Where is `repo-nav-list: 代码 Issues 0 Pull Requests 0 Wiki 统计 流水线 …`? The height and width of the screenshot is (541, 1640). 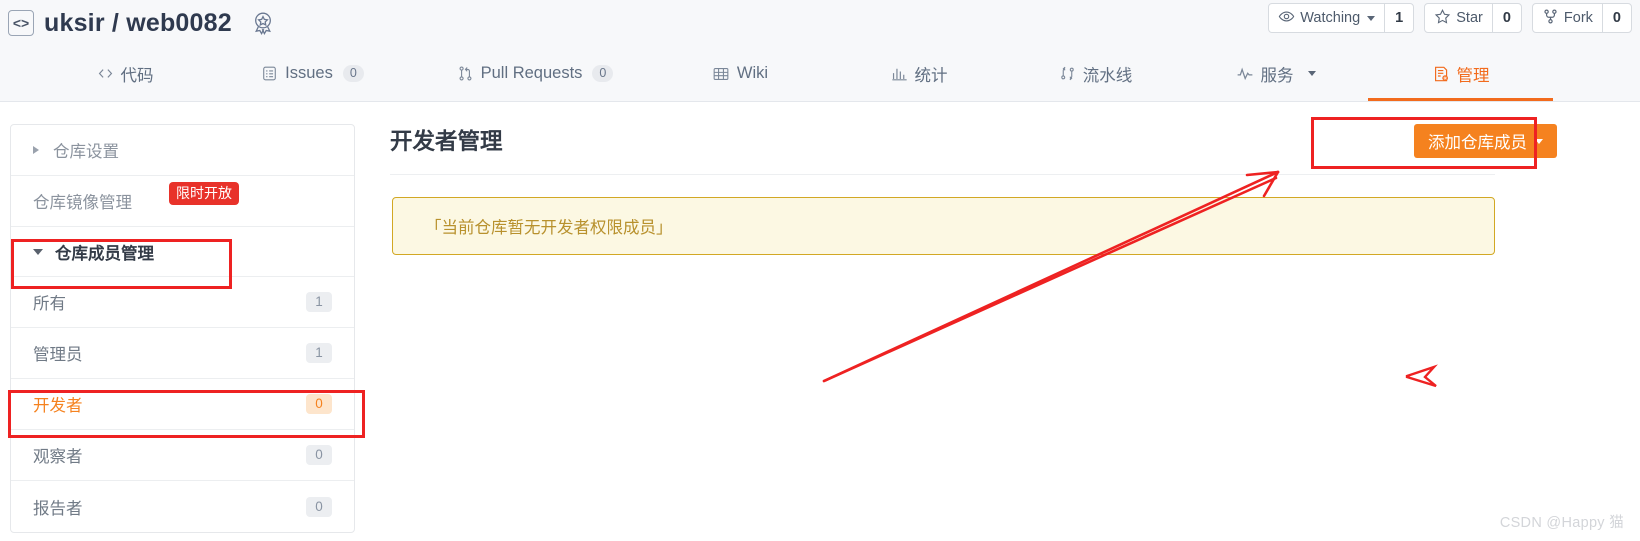
repo-nav-list: 代码 Issues 0 Pull Requests 0 Wiki 统计 流水线 … is located at coordinates (820, 73).